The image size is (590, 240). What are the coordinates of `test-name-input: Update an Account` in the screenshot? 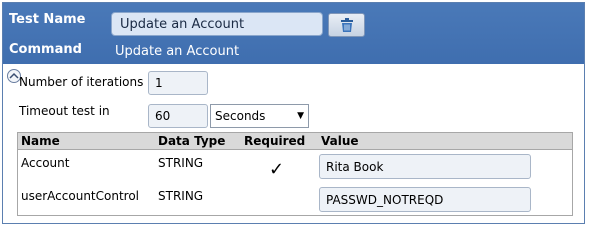 It's located at (217, 24).